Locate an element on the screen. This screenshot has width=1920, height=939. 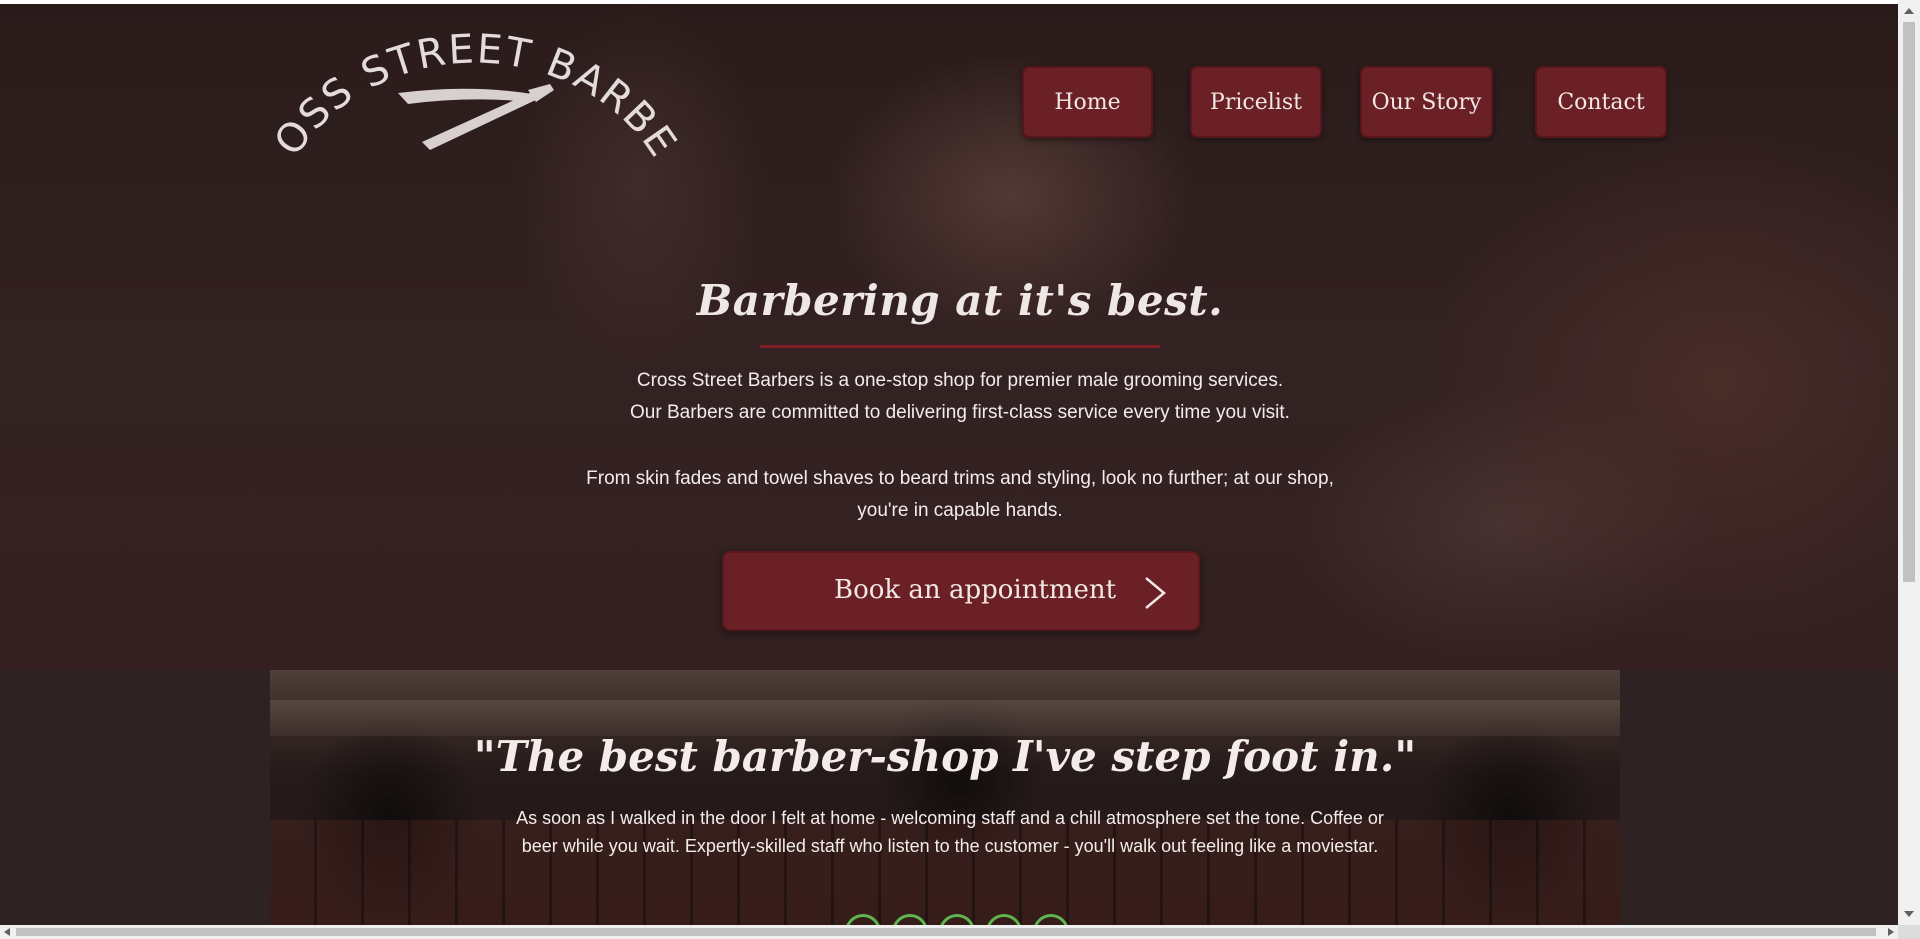
straight-razor-icon is located at coordinates (476, 117).